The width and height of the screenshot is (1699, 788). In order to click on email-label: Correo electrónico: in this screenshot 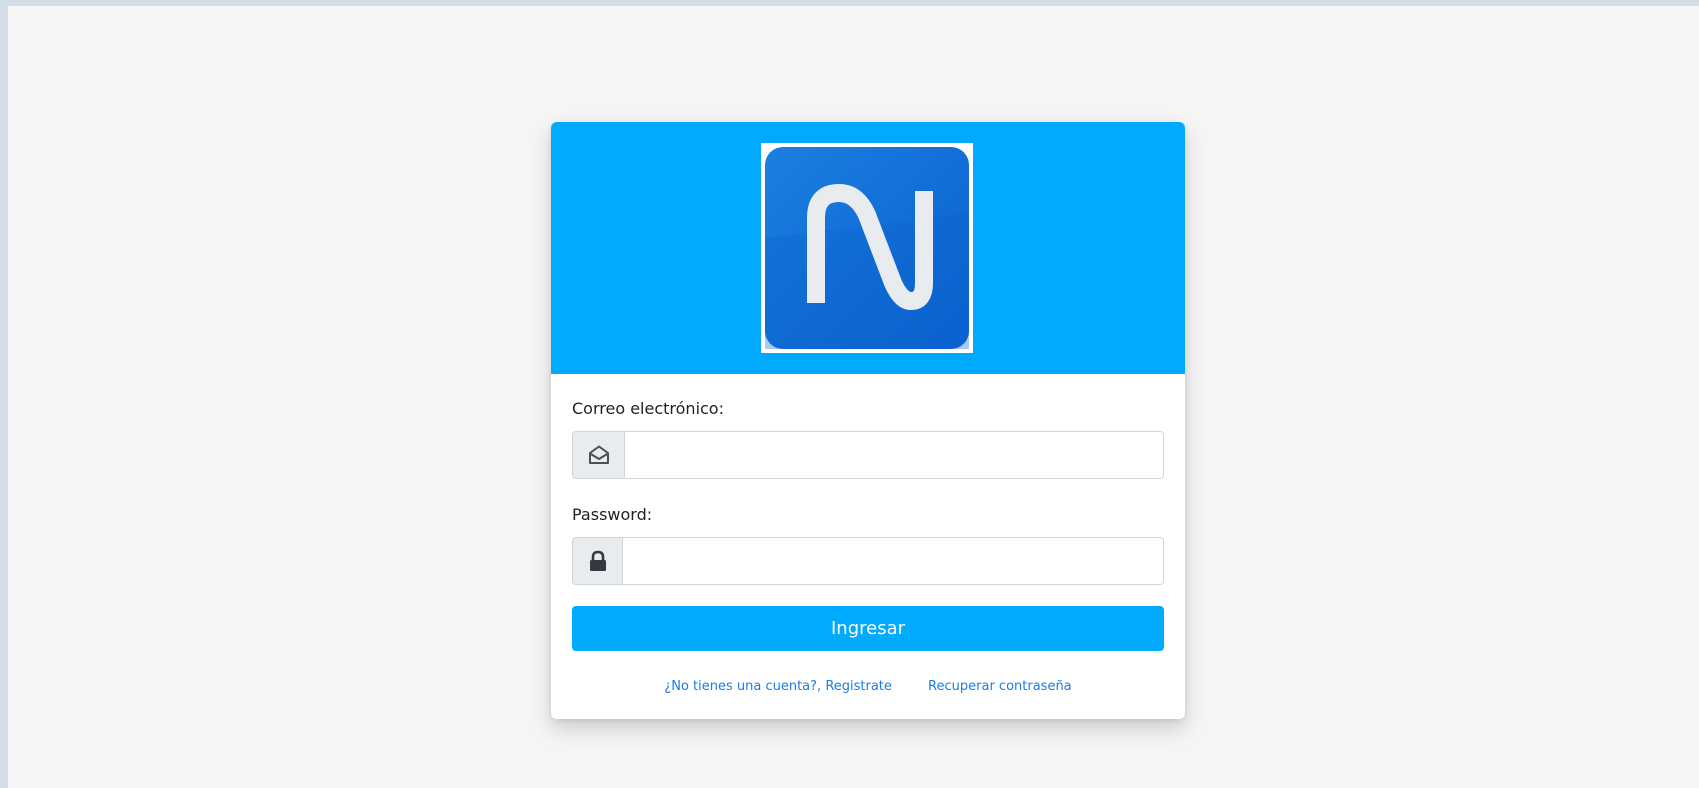, I will do `click(648, 408)`.